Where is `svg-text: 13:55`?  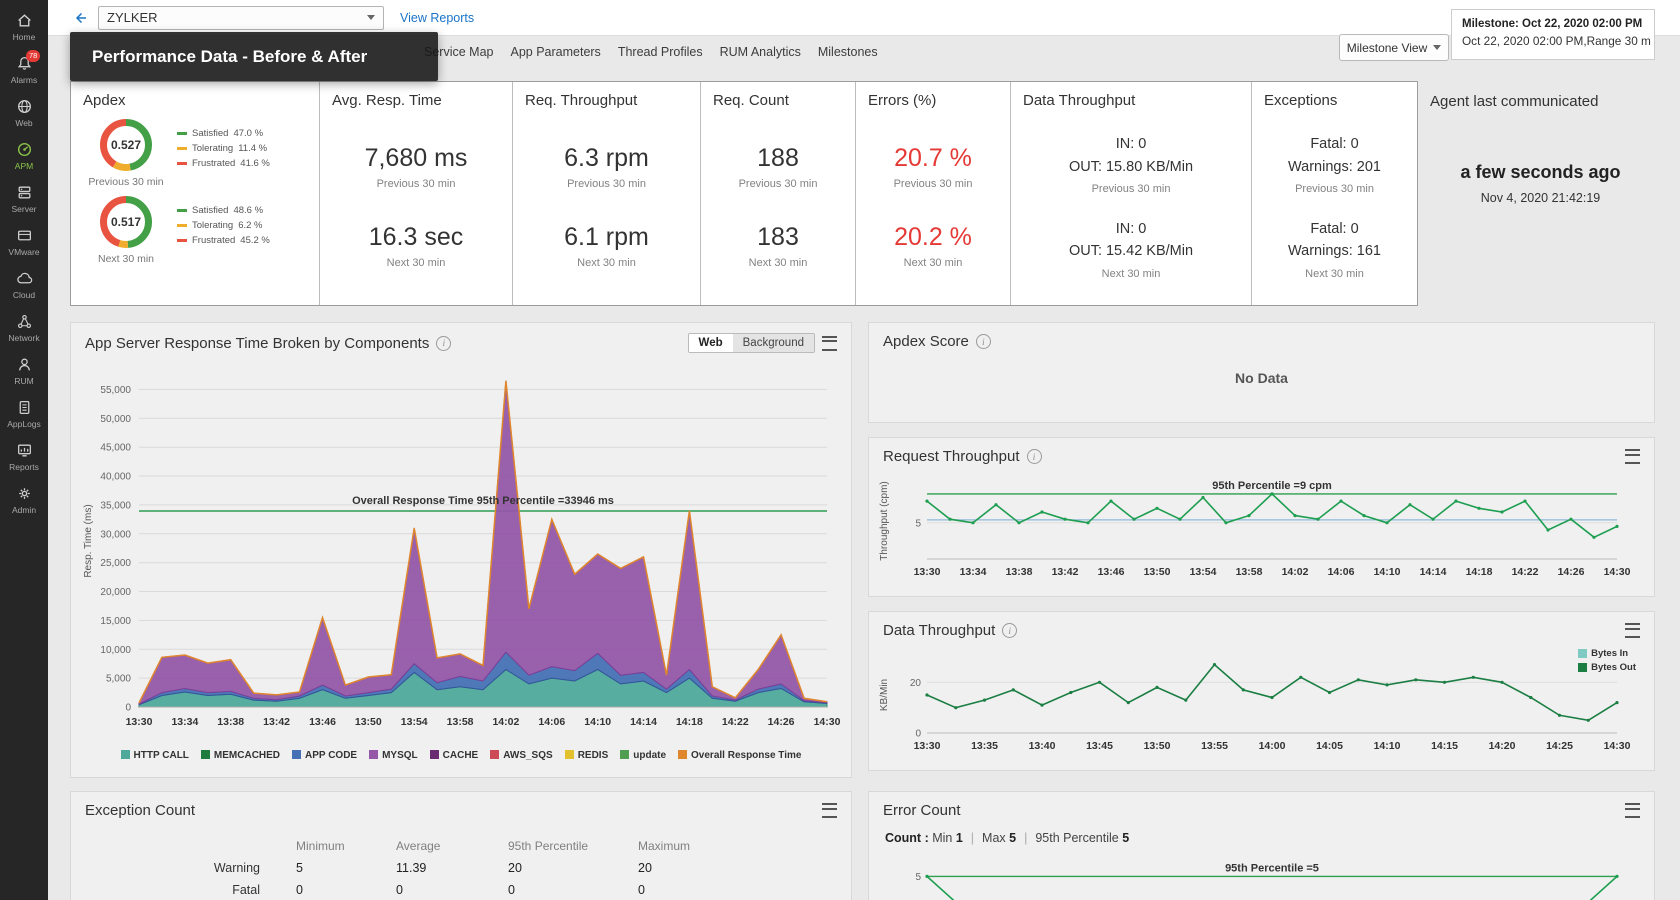
svg-text: 13:55 is located at coordinates (1214, 746).